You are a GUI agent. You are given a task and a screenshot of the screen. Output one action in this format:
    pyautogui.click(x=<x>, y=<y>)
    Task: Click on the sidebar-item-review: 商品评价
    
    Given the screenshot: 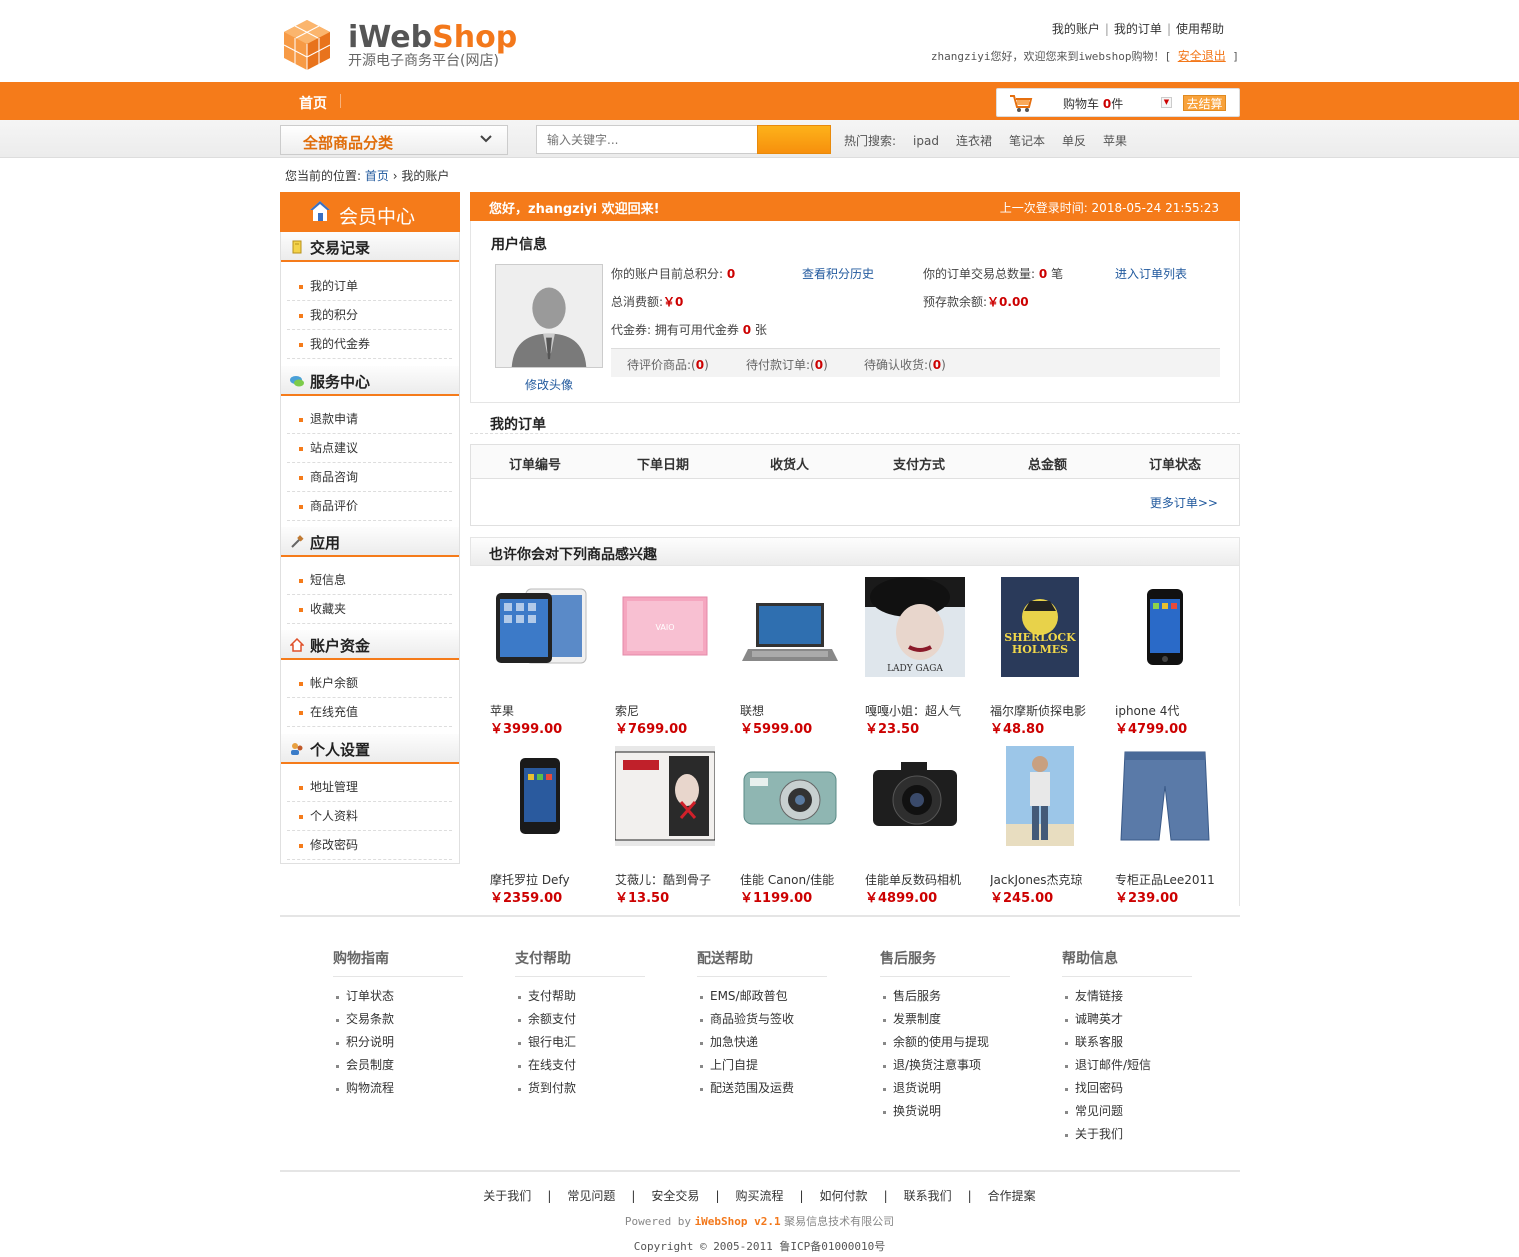 What is the action you would take?
    pyautogui.click(x=369, y=506)
    